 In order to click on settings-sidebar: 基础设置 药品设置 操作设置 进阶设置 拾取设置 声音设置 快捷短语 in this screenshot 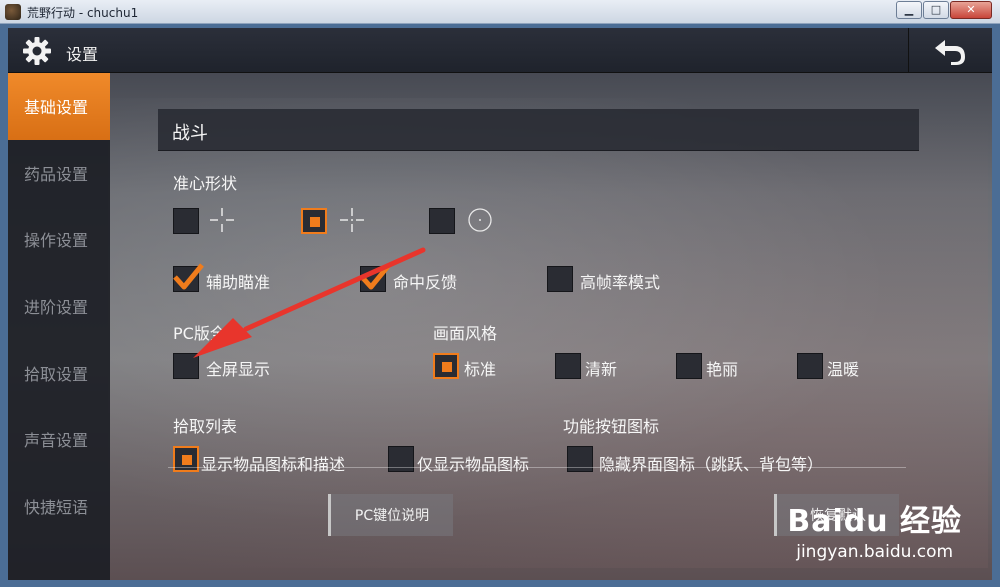, I will do `click(59, 326)`.